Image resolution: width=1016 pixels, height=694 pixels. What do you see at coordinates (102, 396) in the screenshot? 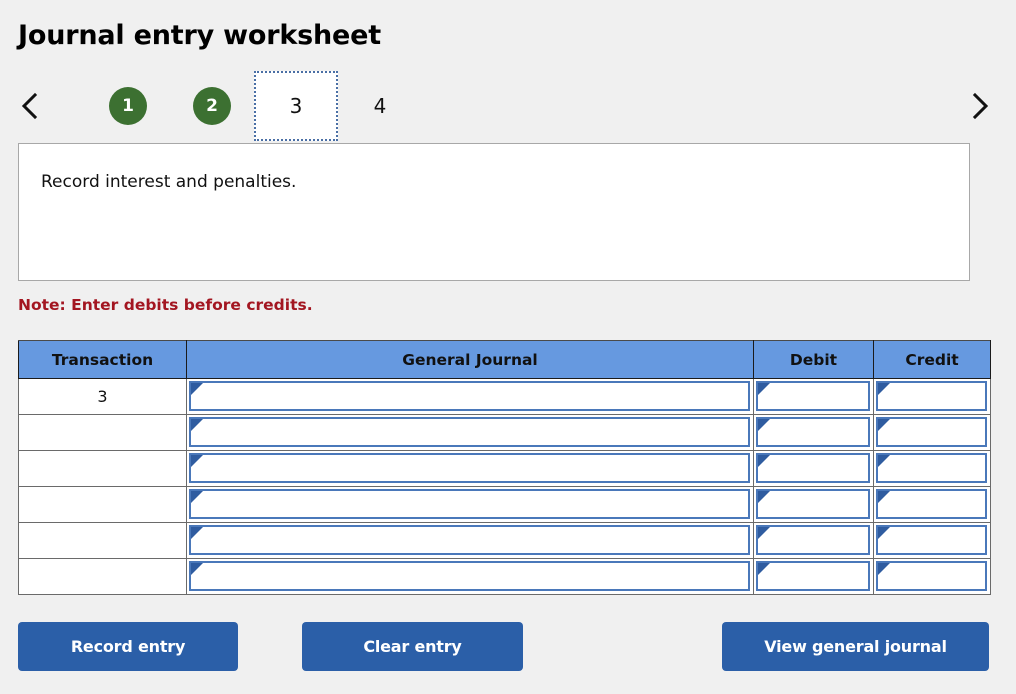
I see `transaction-number-cell: 3` at bounding box center [102, 396].